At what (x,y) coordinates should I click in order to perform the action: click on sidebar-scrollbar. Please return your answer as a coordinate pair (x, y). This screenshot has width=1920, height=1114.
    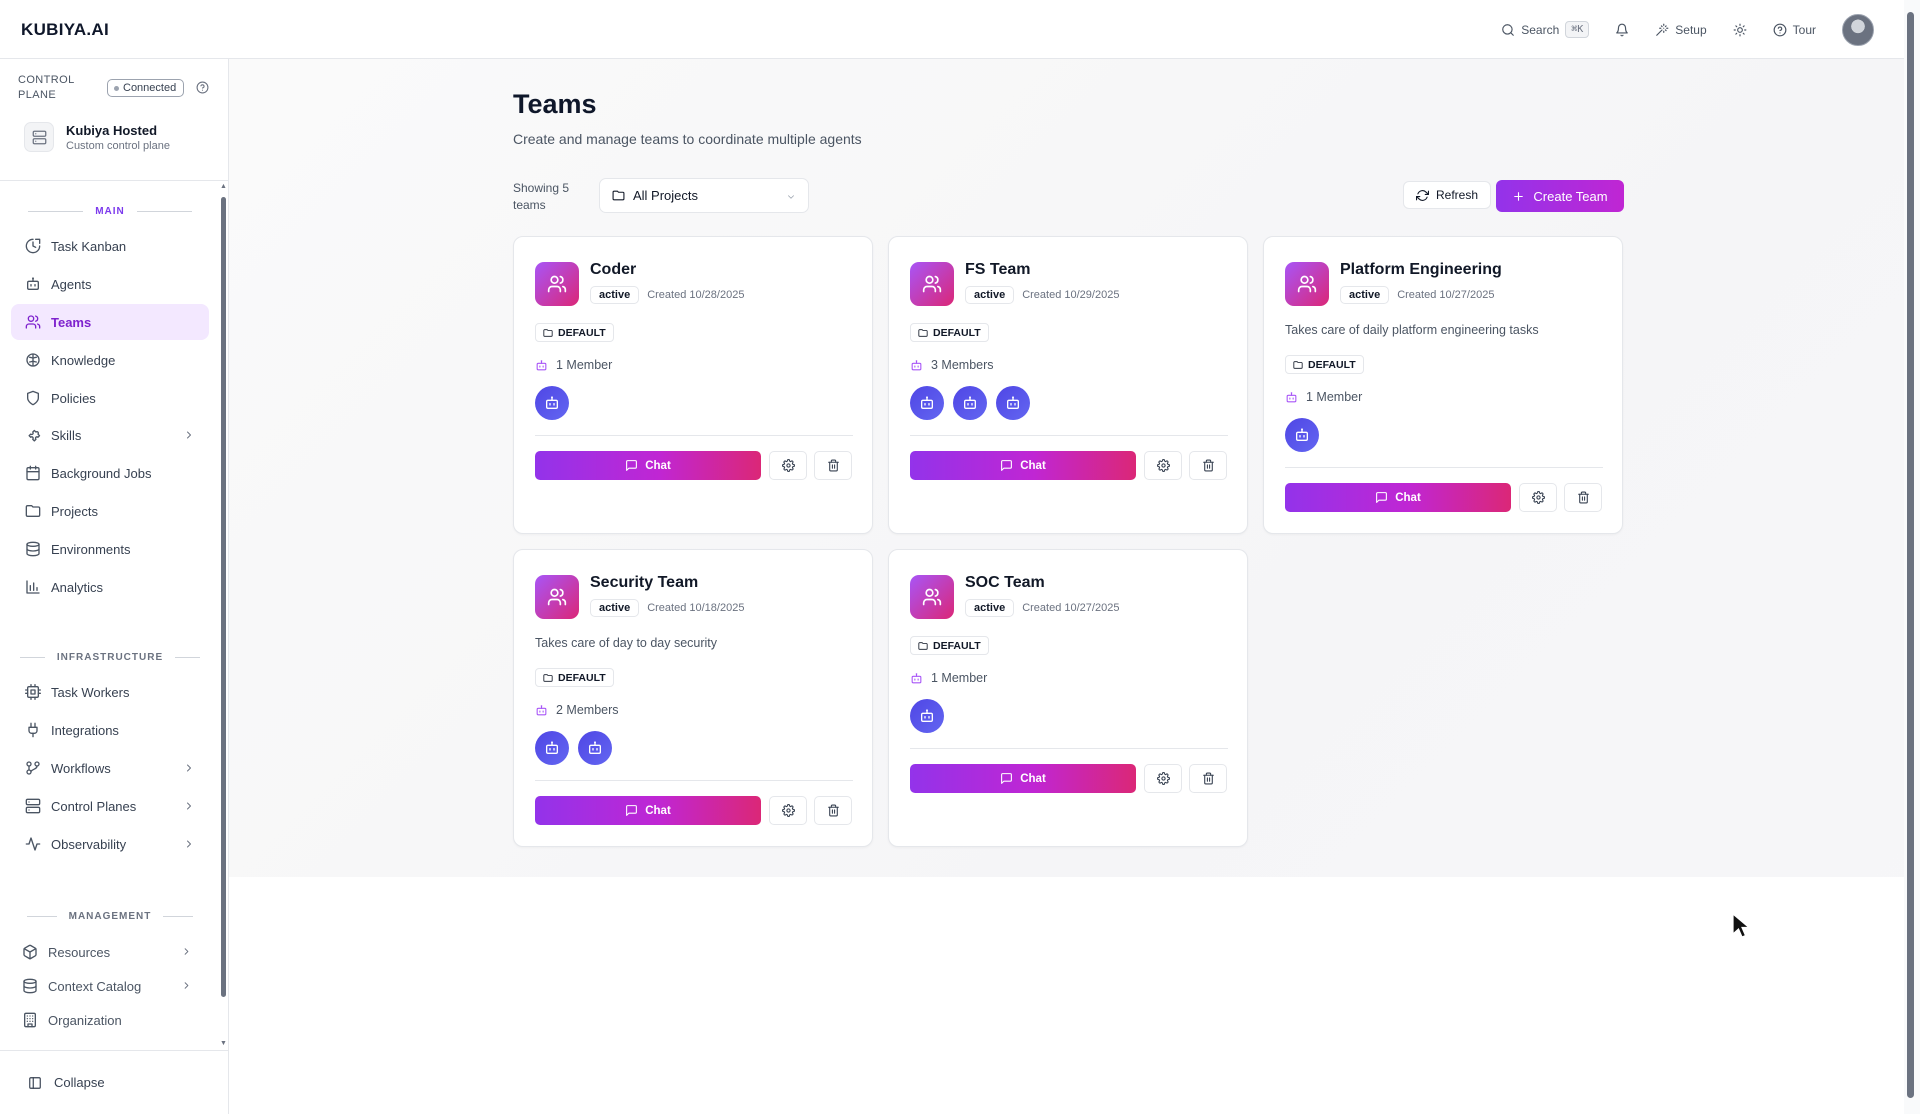
    Looking at the image, I should click on (223, 597).